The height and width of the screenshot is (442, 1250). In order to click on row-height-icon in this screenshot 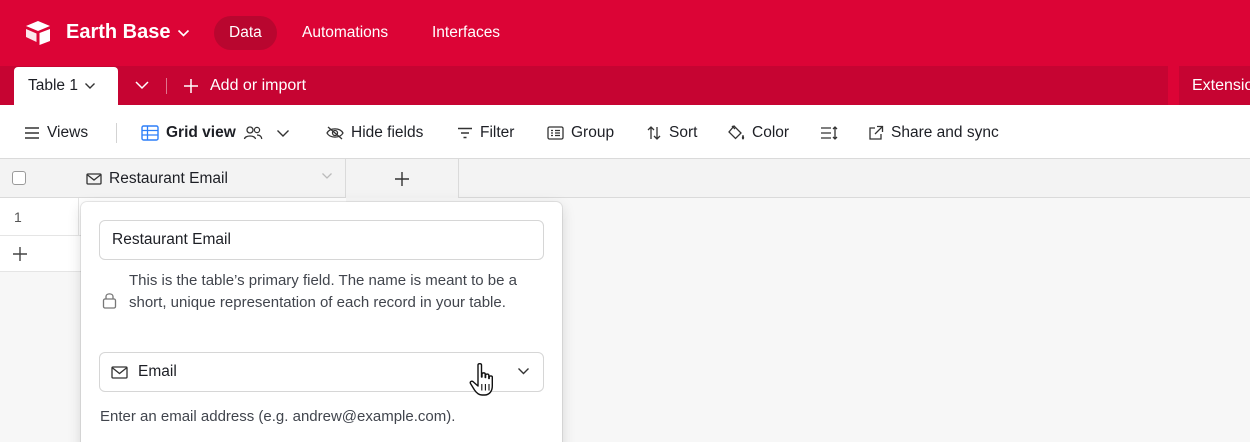, I will do `click(829, 133)`.